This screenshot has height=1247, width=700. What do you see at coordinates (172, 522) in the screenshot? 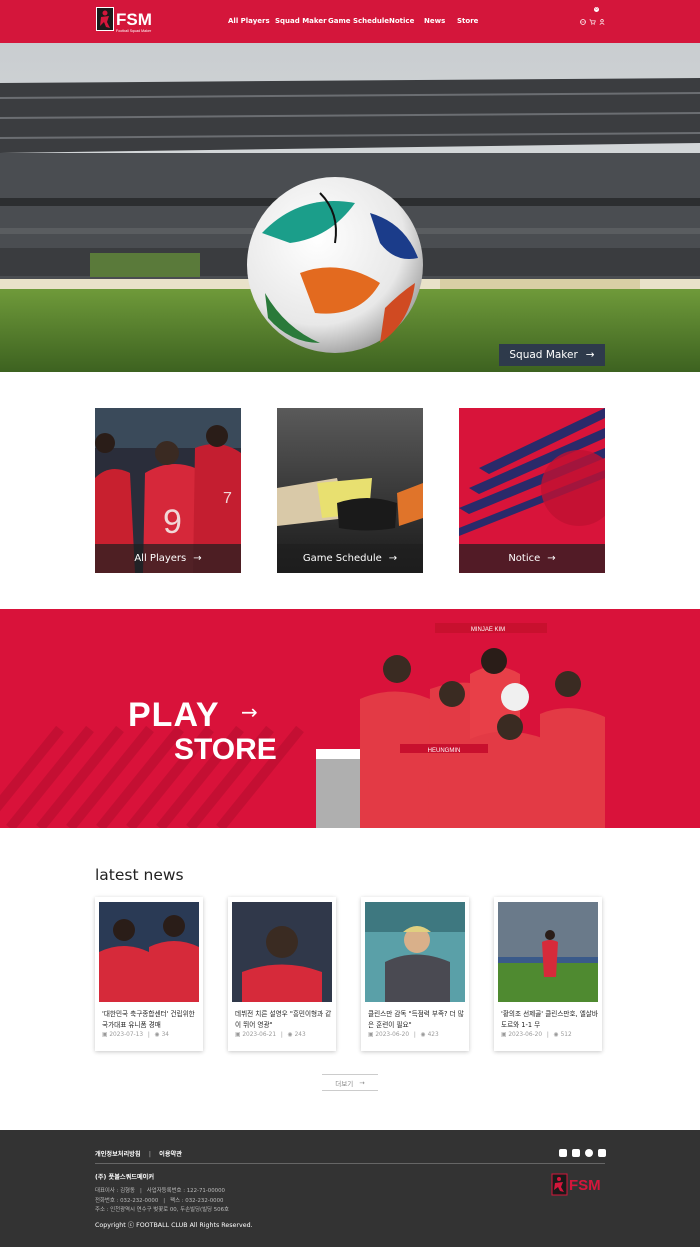
I see `svg-text: 9` at bounding box center [172, 522].